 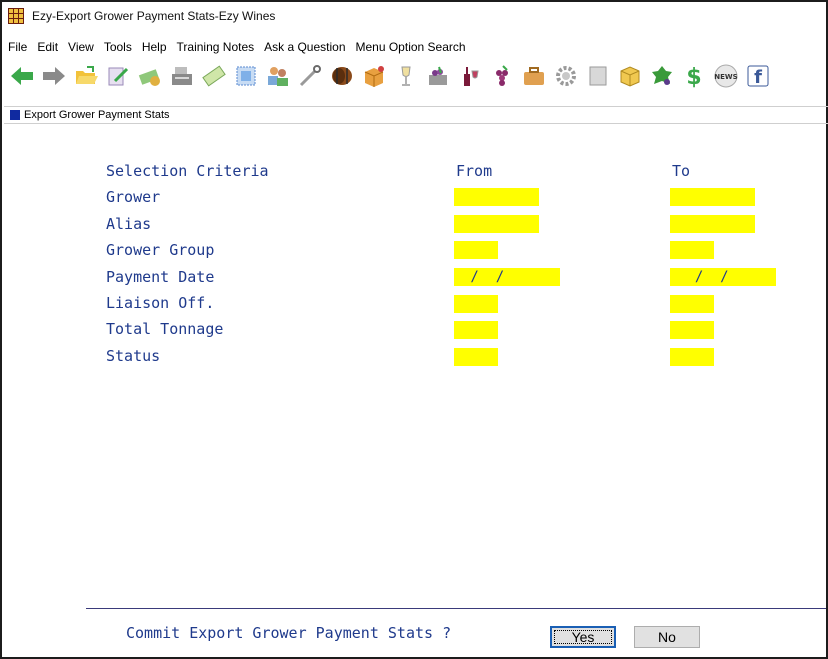 What do you see at coordinates (723, 277) in the screenshot?
I see `payment-date-to-field: / /` at bounding box center [723, 277].